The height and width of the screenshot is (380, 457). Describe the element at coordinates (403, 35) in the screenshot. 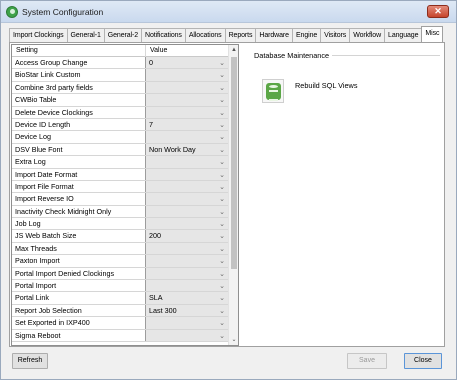

I see `tab-language: Language` at that location.